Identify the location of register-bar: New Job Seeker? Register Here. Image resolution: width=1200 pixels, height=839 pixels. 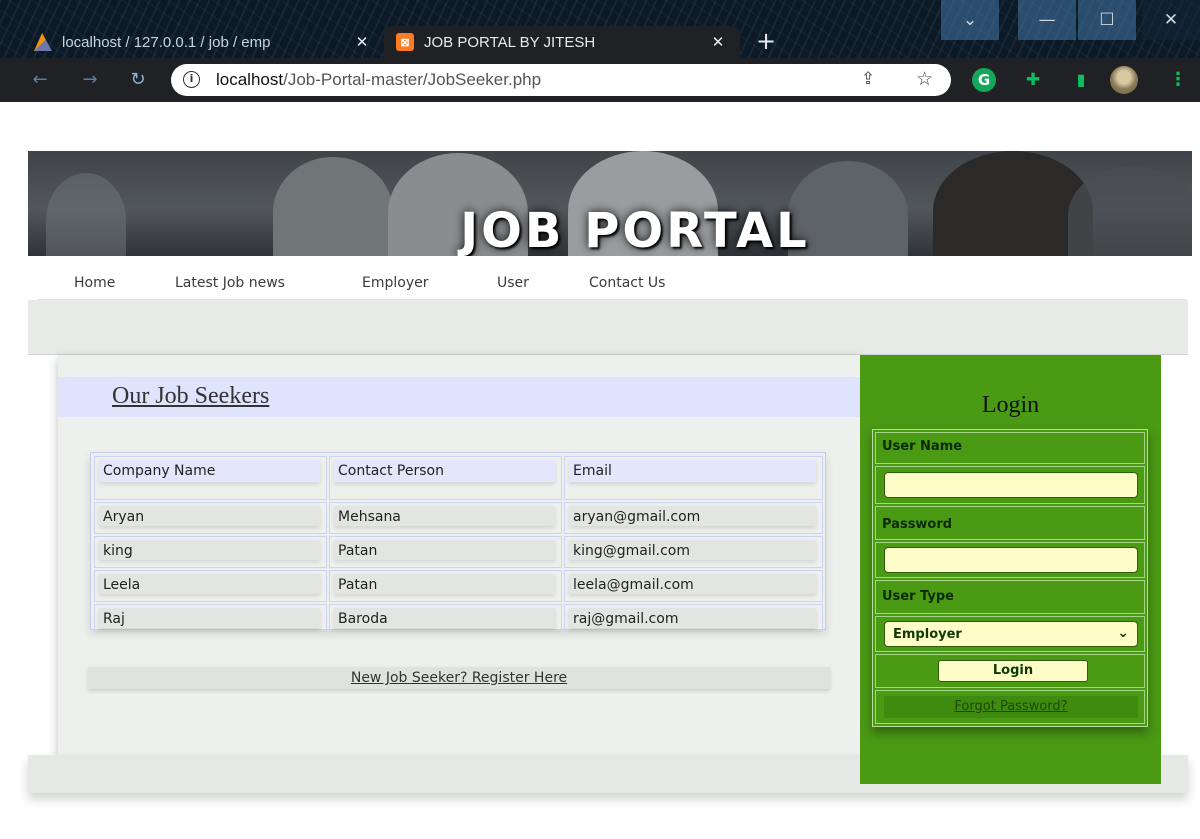
(459, 678).